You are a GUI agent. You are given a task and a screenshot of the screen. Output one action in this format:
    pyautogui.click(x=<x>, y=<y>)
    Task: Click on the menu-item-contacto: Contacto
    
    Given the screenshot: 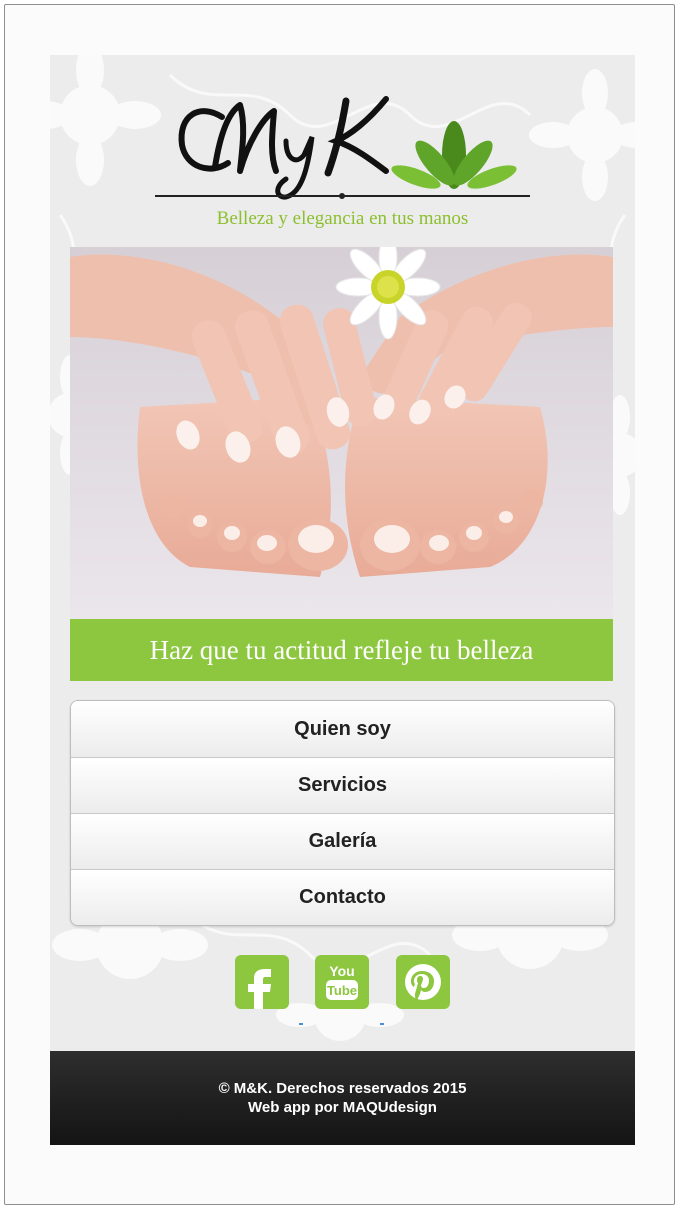 What is the action you would take?
    pyautogui.click(x=342, y=897)
    